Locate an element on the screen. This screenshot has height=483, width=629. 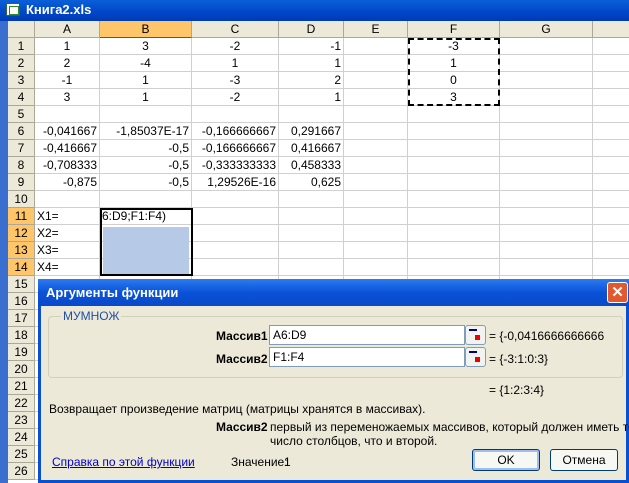
arg1-input: A6:D9 is located at coordinates (367, 335).